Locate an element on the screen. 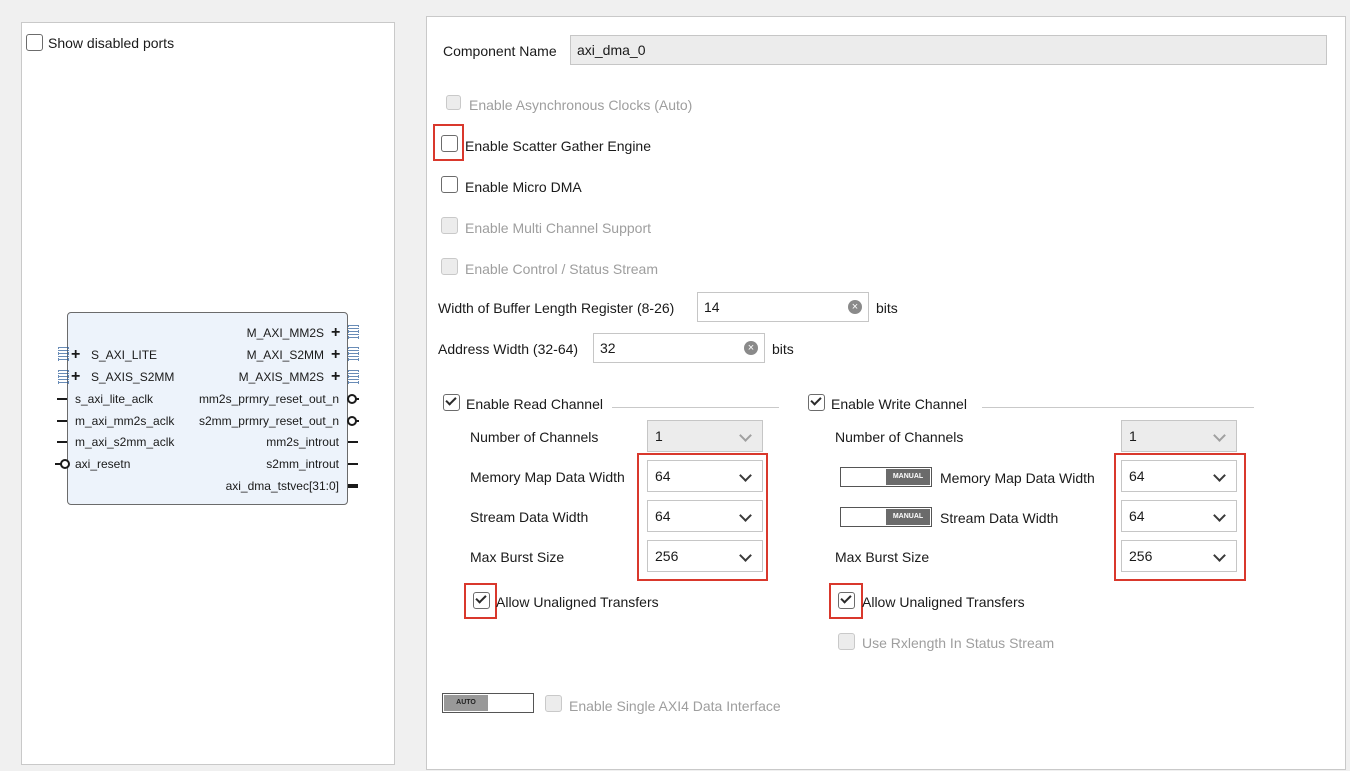 Image resolution: width=1350 pixels, height=771 pixels. pin-s-axi-lite-aclk is located at coordinates (62, 399).